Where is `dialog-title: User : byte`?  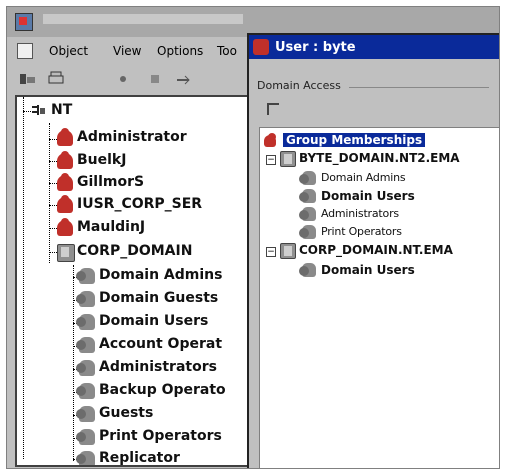 dialog-title: User : byte is located at coordinates (315, 47).